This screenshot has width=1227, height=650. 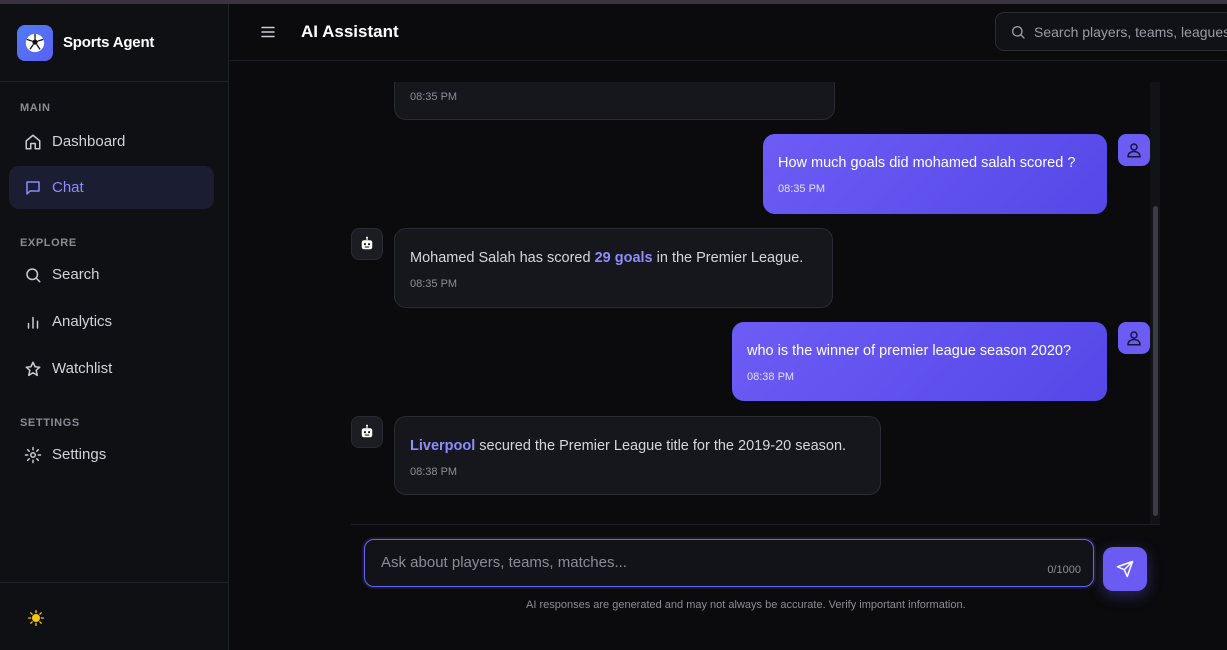 I want to click on message-text-part: Mohamed Salah has scored, so click(x=502, y=258).